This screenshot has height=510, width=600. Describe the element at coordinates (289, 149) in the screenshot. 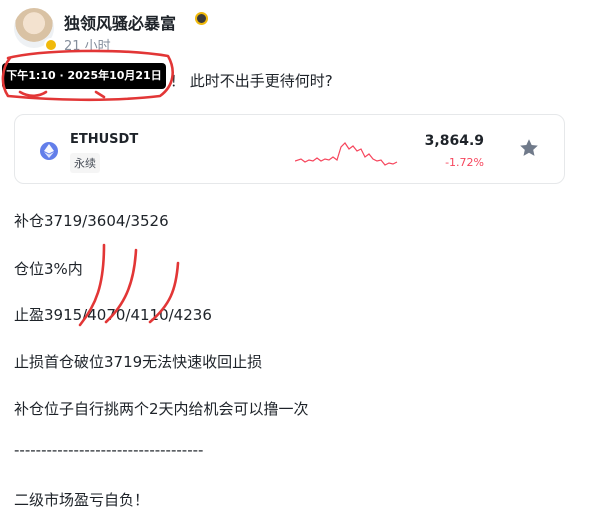

I see `ticker-card: ETHUSDT 永续 3,864.9 -1.72%` at that location.